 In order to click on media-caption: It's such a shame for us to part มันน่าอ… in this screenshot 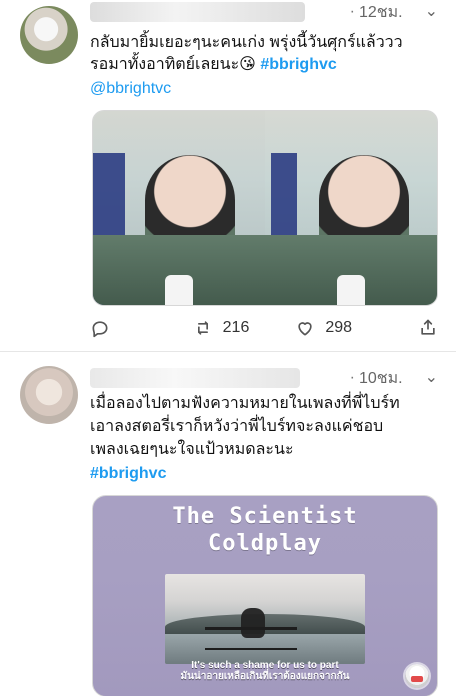, I will do `click(265, 671)`.